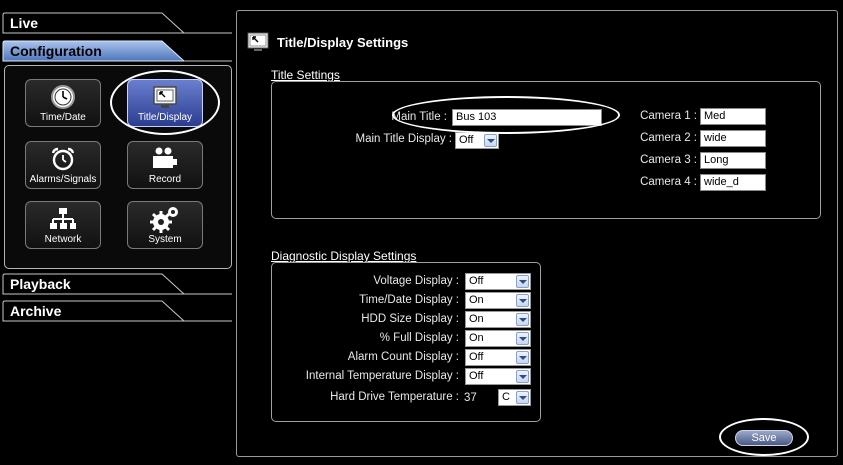  What do you see at coordinates (343, 42) in the screenshot?
I see `page-title: Title/Display Settings` at bounding box center [343, 42].